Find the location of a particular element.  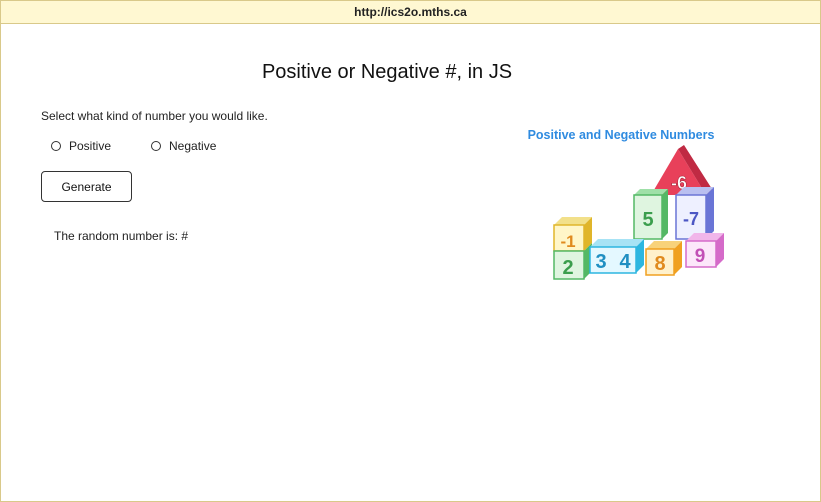

generate-button: Generate is located at coordinates (86, 186).